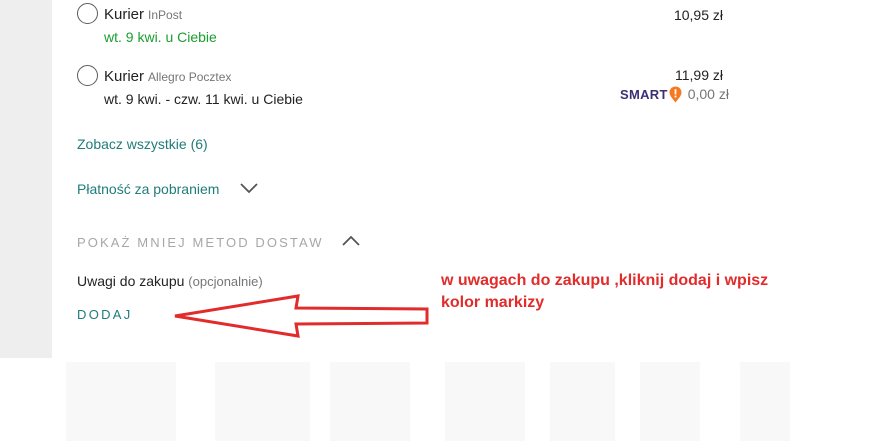 The width and height of the screenshot is (877, 441). What do you see at coordinates (26, 179) in the screenshot?
I see `left-gray-panel` at bounding box center [26, 179].